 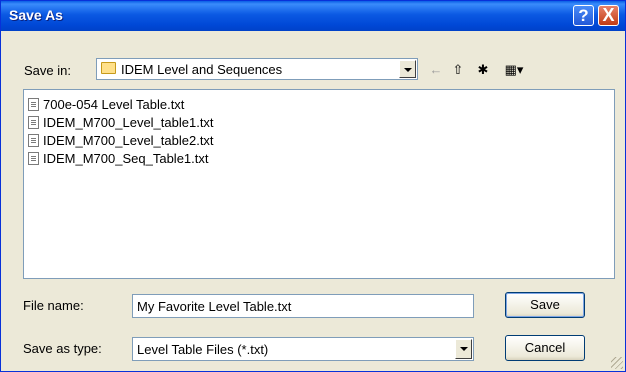 I want to click on help-button: ?, so click(x=583, y=15).